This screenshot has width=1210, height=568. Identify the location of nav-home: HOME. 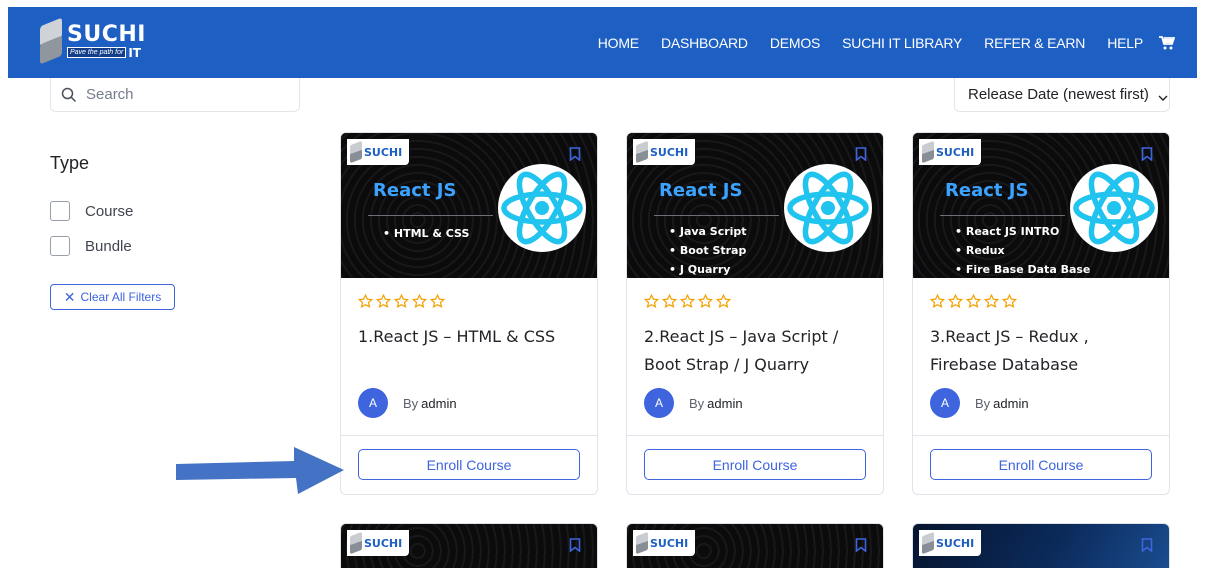
(618, 43).